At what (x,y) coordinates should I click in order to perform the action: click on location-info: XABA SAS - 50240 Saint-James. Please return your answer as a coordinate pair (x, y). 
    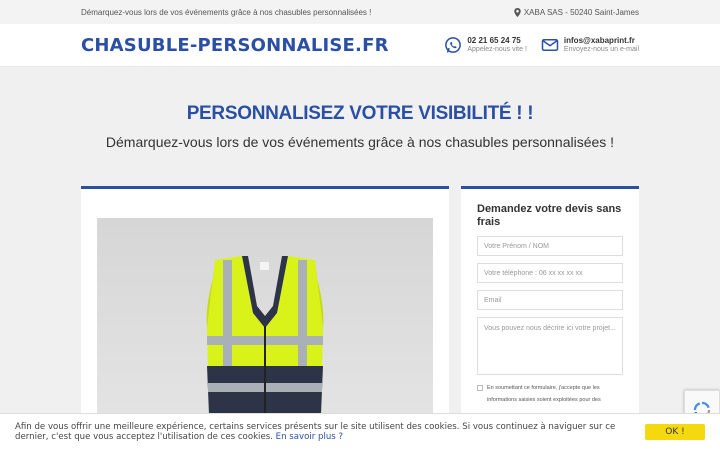
    Looking at the image, I should click on (576, 12).